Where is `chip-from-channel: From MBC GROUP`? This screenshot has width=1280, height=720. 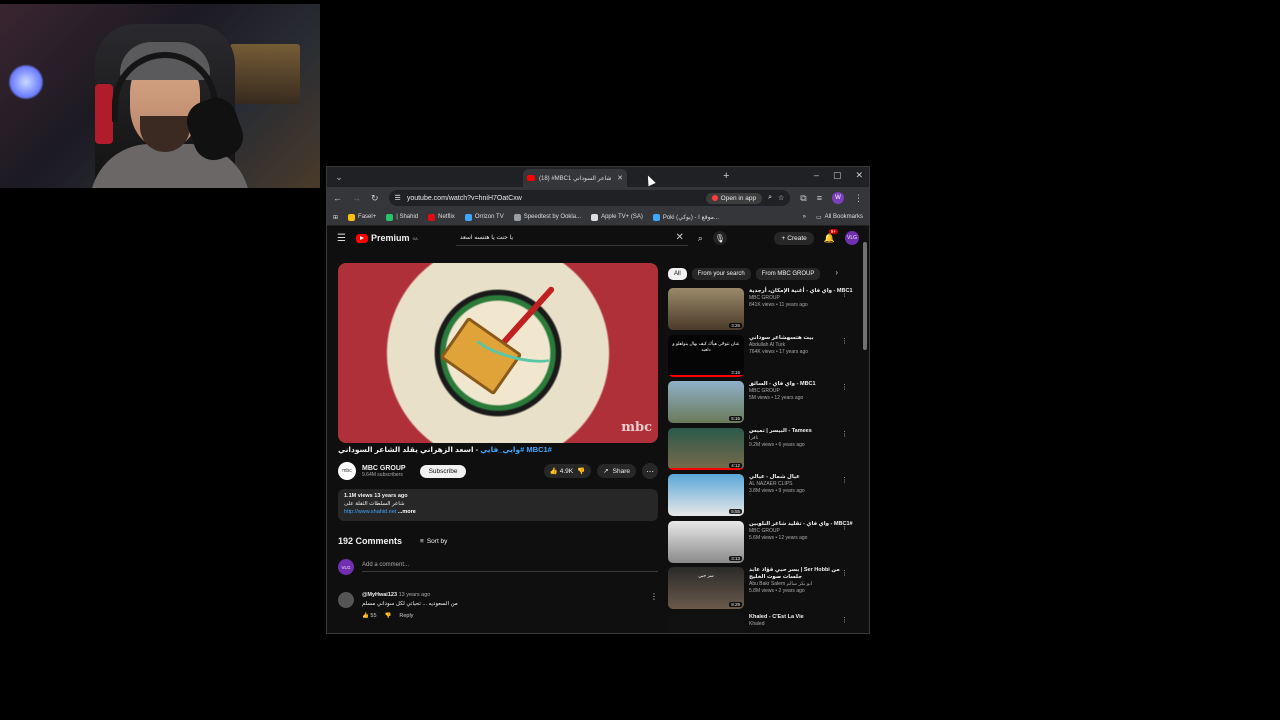 chip-from-channel: From MBC GROUP is located at coordinates (788, 274).